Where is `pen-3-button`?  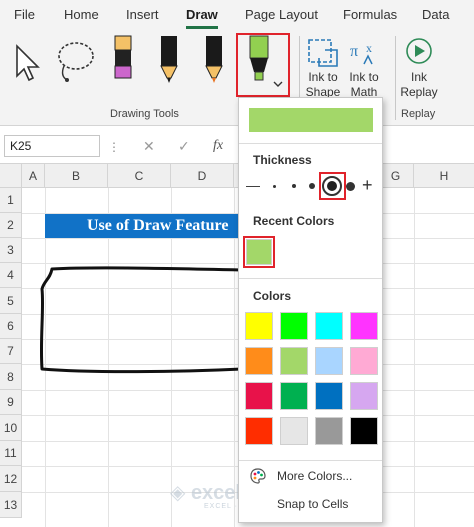
pen-3-button is located at coordinates (214, 61).